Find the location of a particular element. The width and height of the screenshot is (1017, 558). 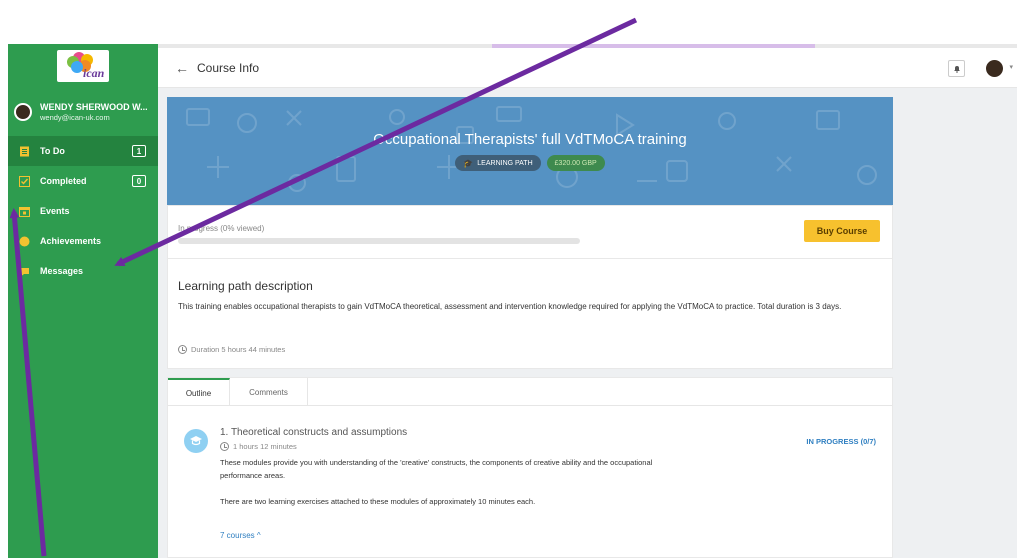

duration-row: Duration 5 hours 44 minutes is located at coordinates (231, 349).